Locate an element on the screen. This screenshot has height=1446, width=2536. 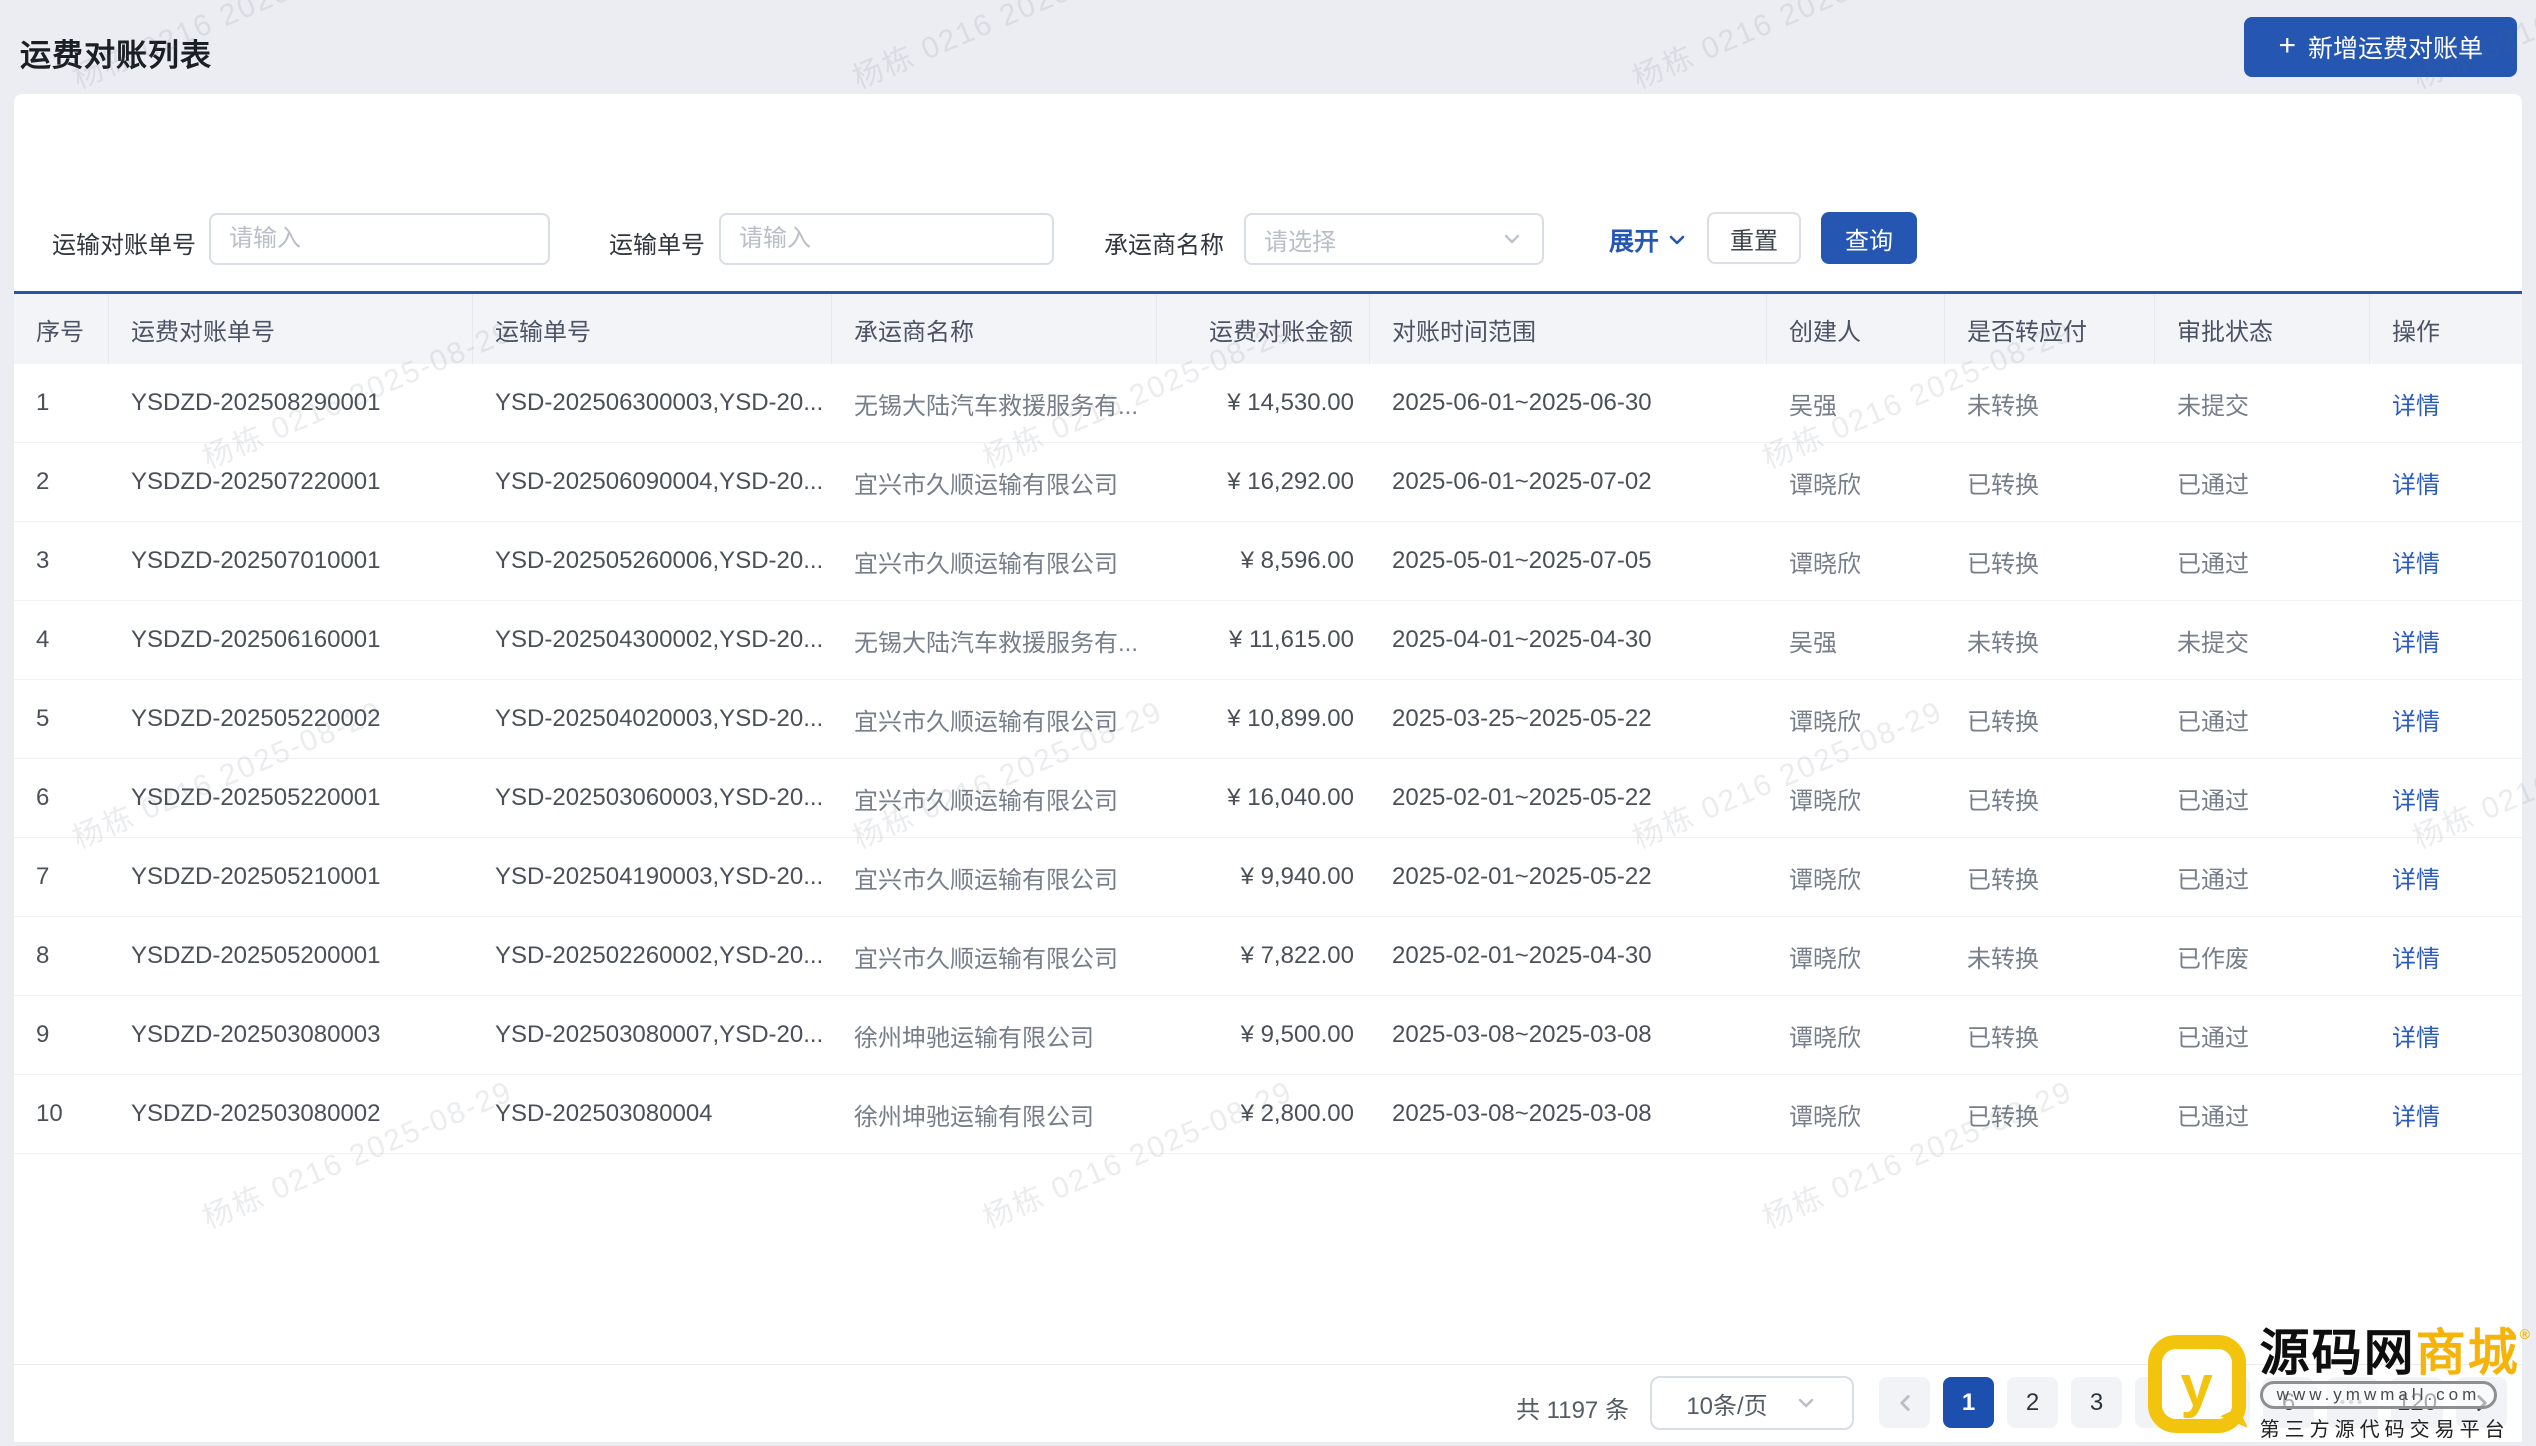
col-header-bill-no: 运费对账单号 is located at coordinates (291, 329).